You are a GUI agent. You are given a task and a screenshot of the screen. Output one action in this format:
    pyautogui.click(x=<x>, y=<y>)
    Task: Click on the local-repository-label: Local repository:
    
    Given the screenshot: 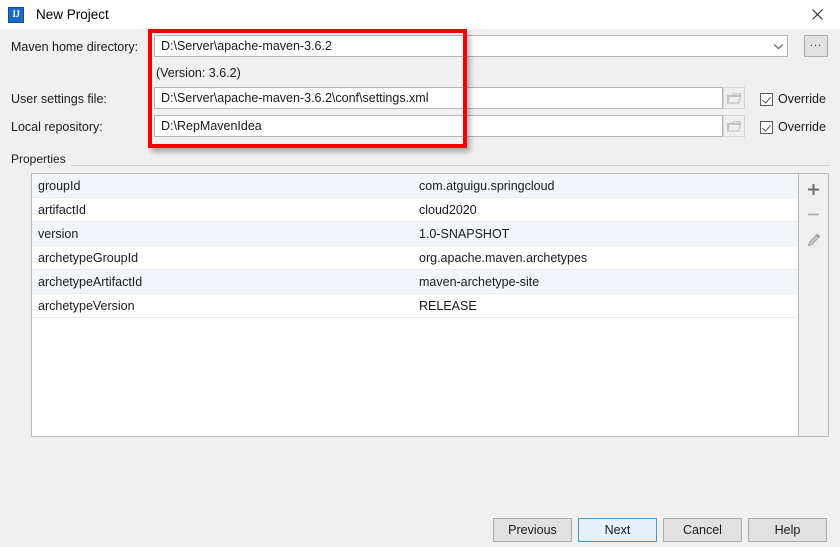 What is the action you would take?
    pyautogui.click(x=57, y=127)
    